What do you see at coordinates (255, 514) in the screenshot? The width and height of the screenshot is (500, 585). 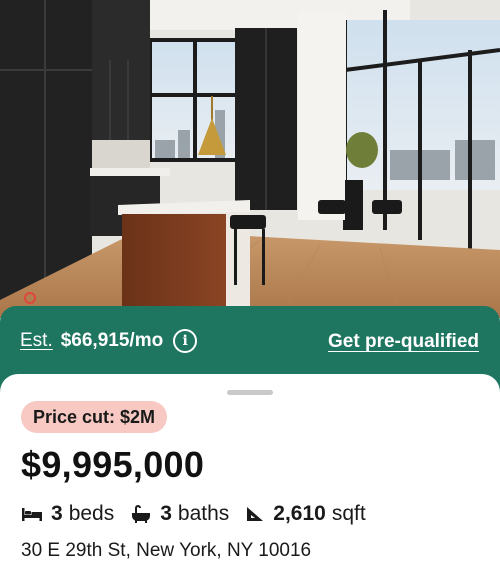 I see `ruler-icon` at bounding box center [255, 514].